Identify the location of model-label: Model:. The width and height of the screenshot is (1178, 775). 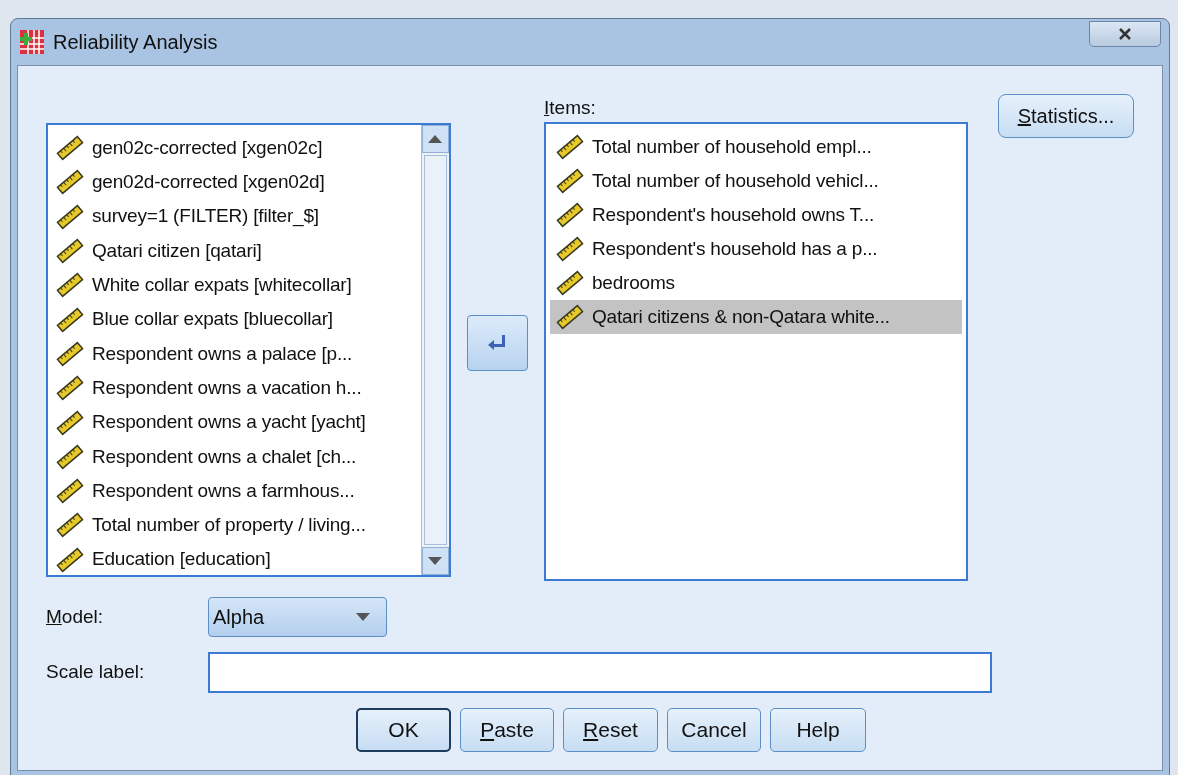
(75, 616).